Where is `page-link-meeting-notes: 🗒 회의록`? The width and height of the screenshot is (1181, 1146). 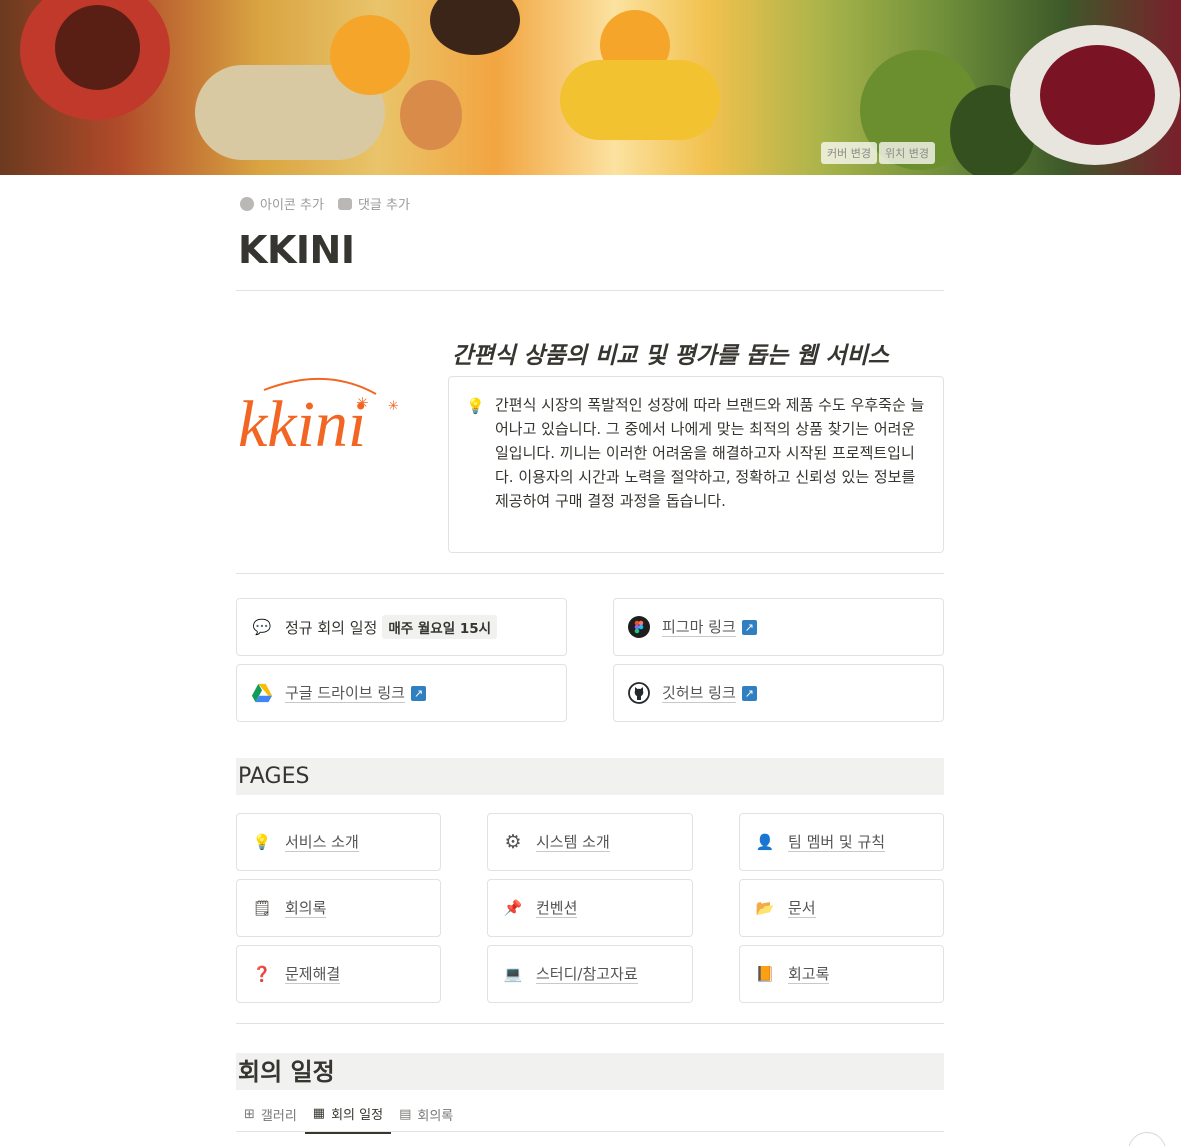 page-link-meeting-notes: 🗒 회의록 is located at coordinates (338, 908).